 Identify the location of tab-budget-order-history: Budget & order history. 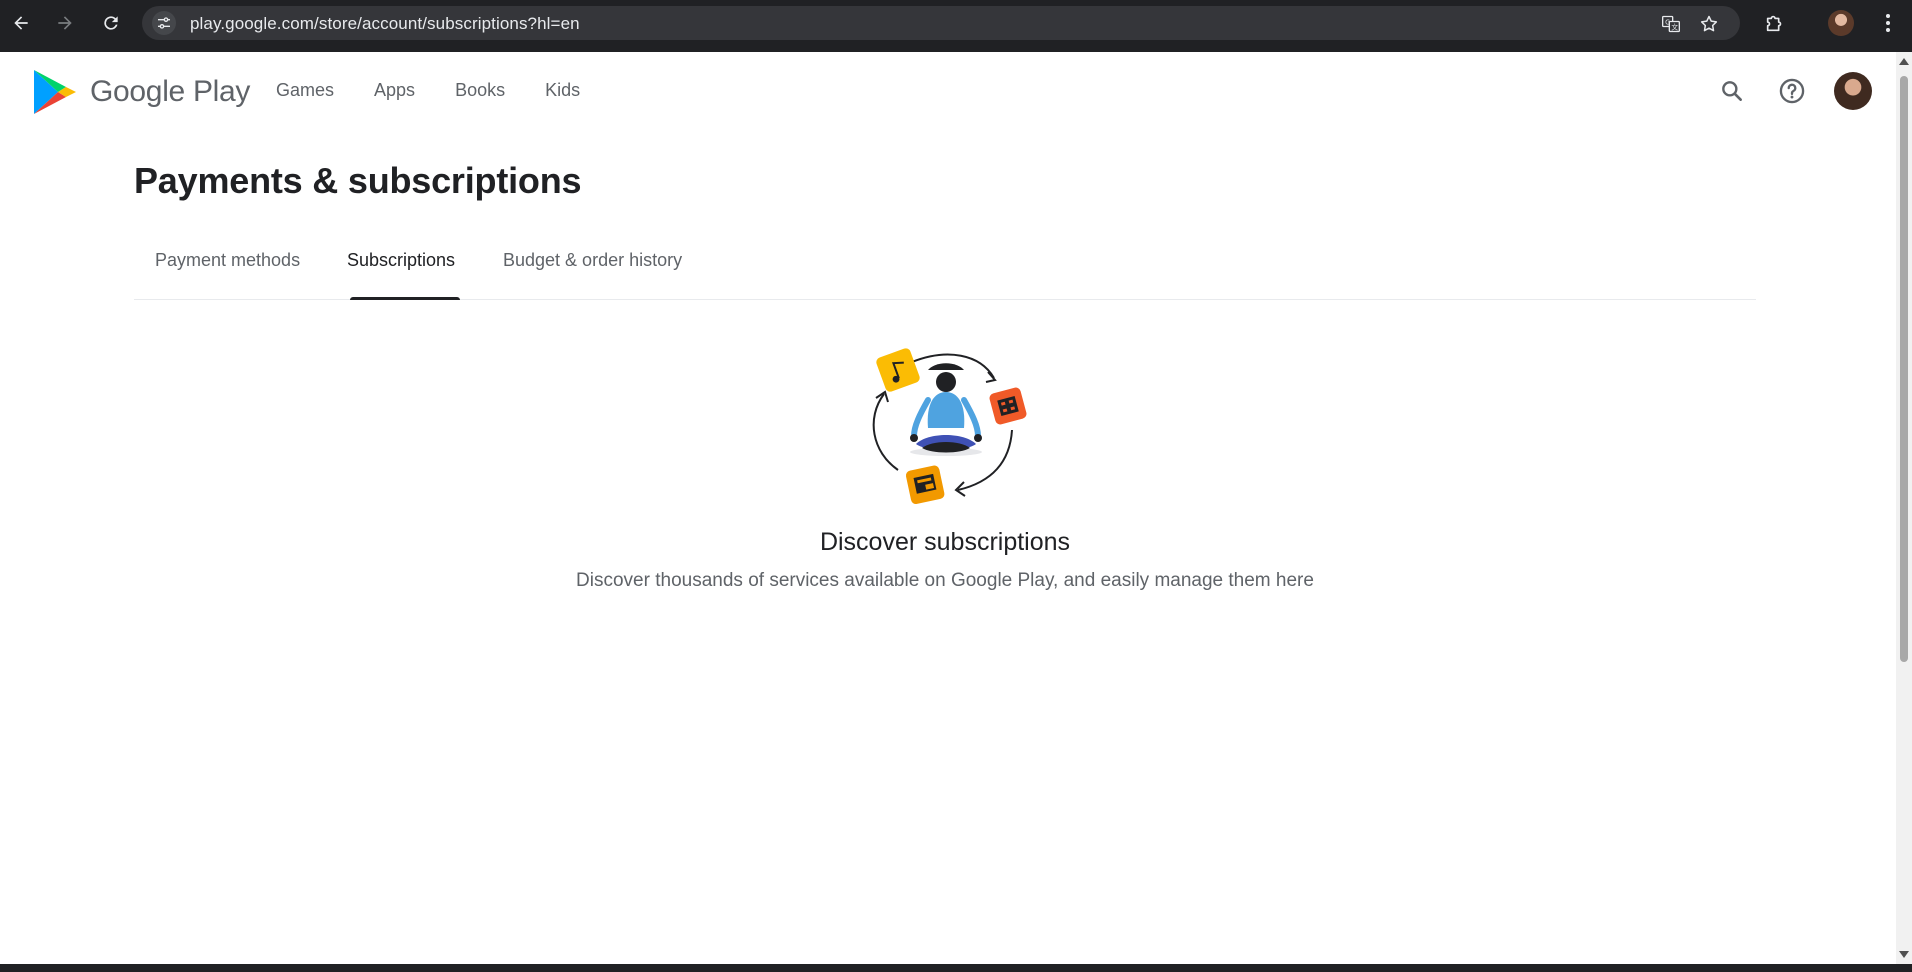
(592, 260).